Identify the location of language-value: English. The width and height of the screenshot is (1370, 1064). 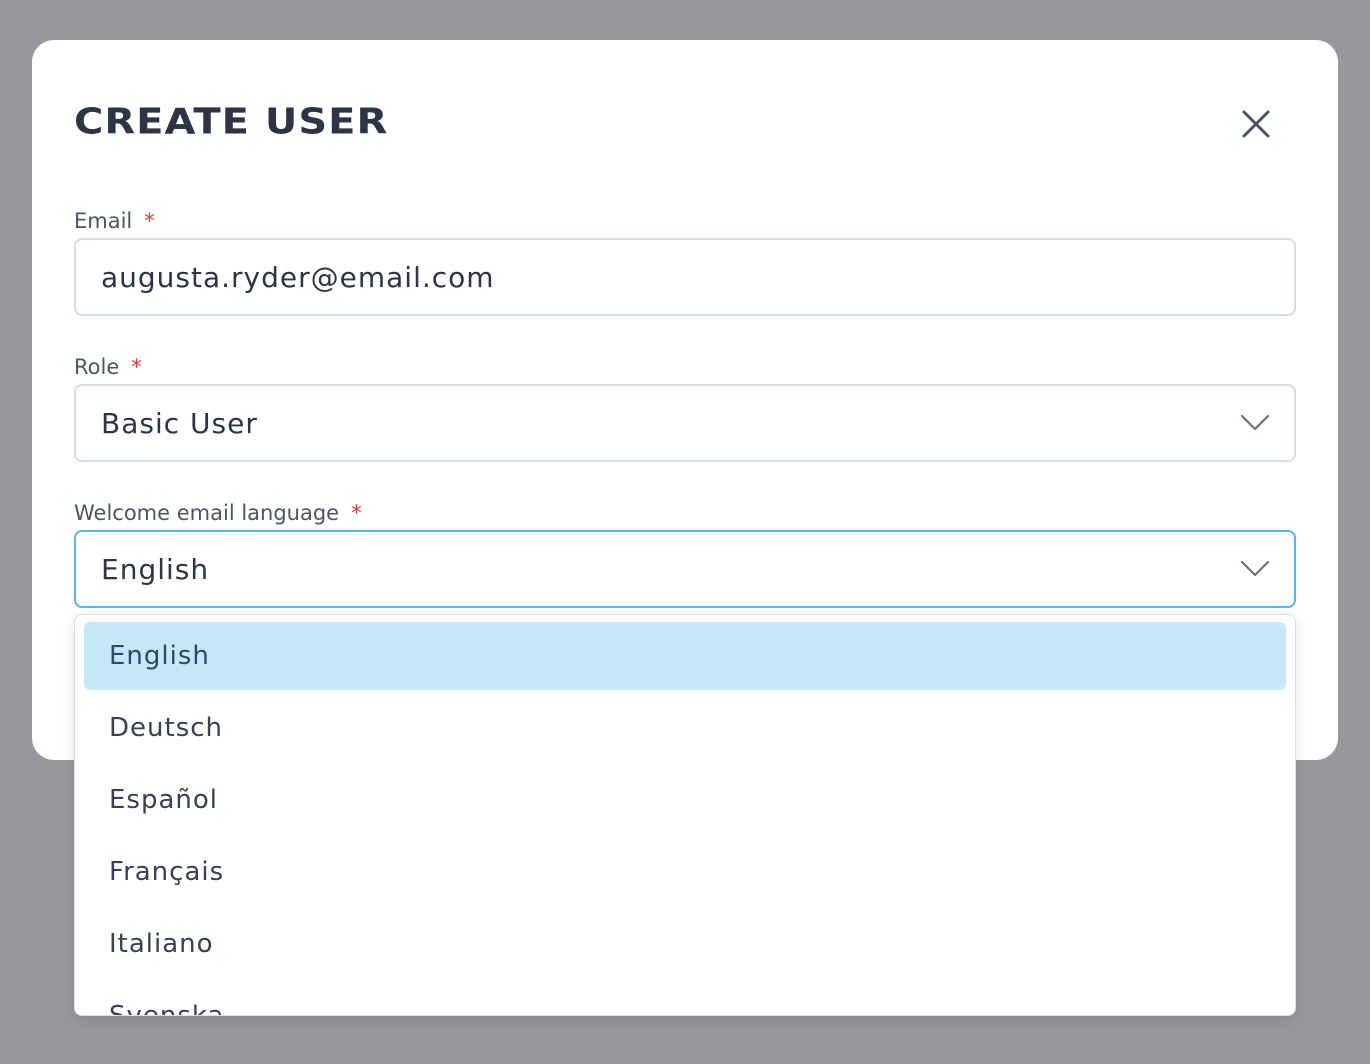
(155, 569).